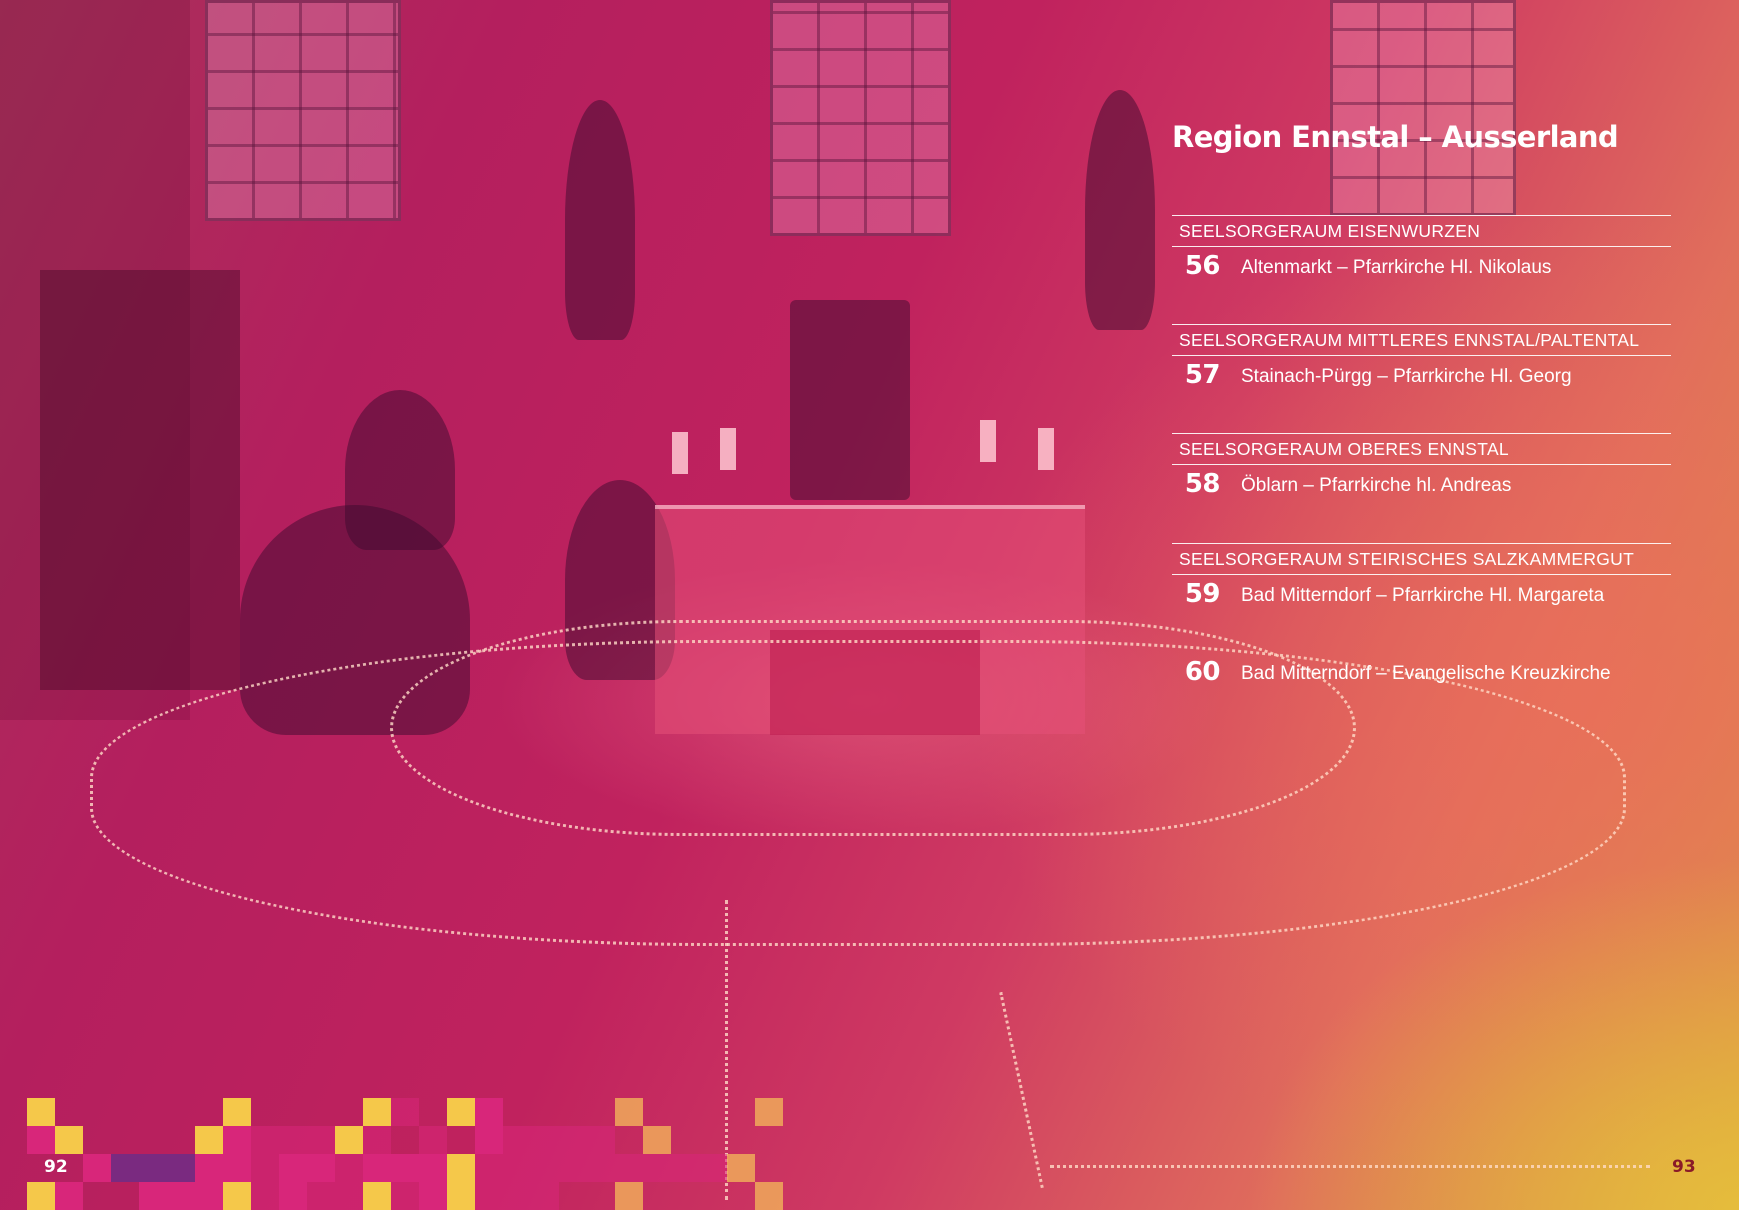  What do you see at coordinates (1202, 266) in the screenshot?
I see `entry-number: 56` at bounding box center [1202, 266].